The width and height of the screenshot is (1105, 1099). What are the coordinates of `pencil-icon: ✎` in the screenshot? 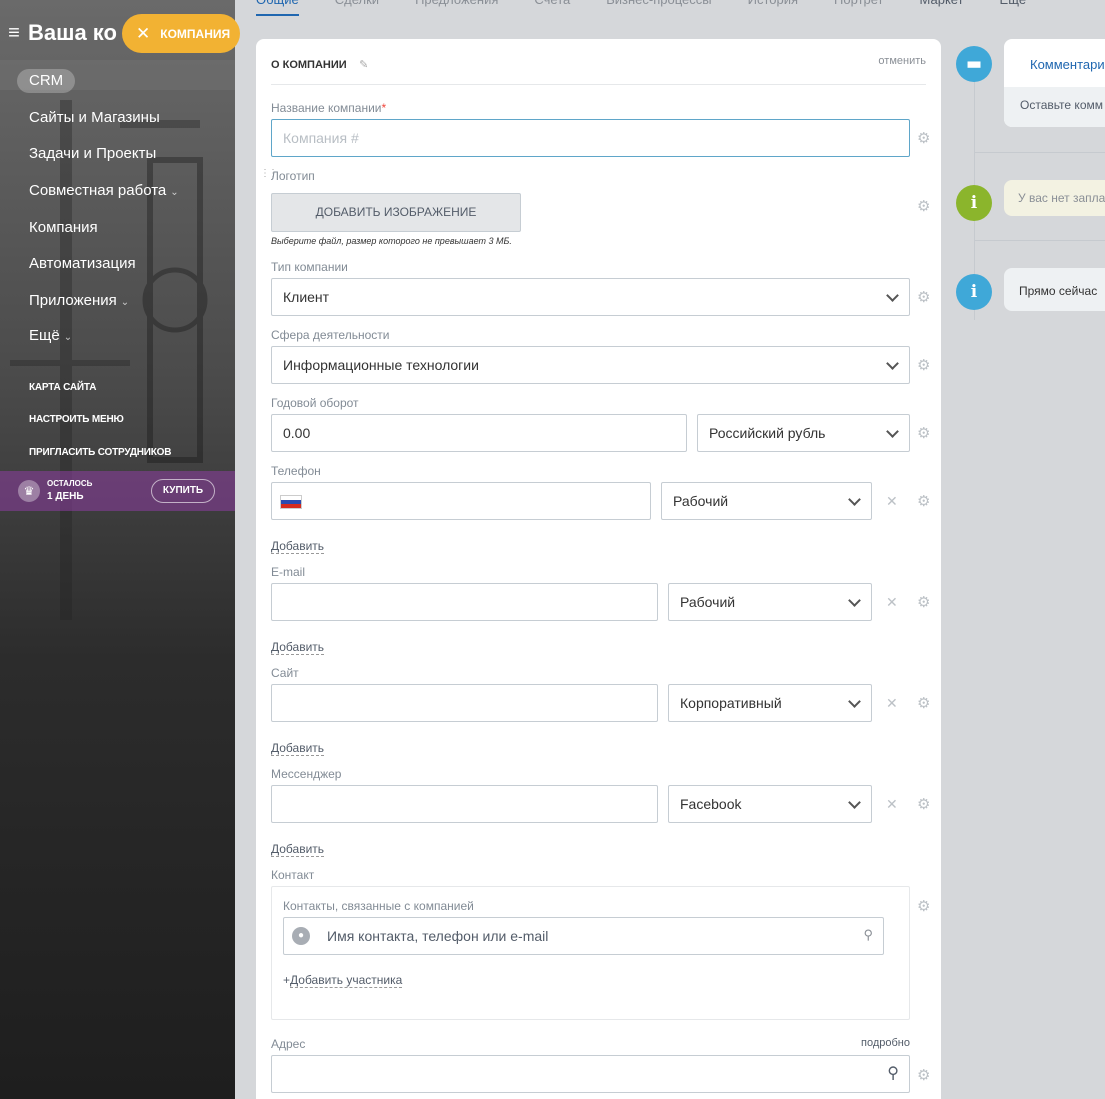 It's located at (363, 64).